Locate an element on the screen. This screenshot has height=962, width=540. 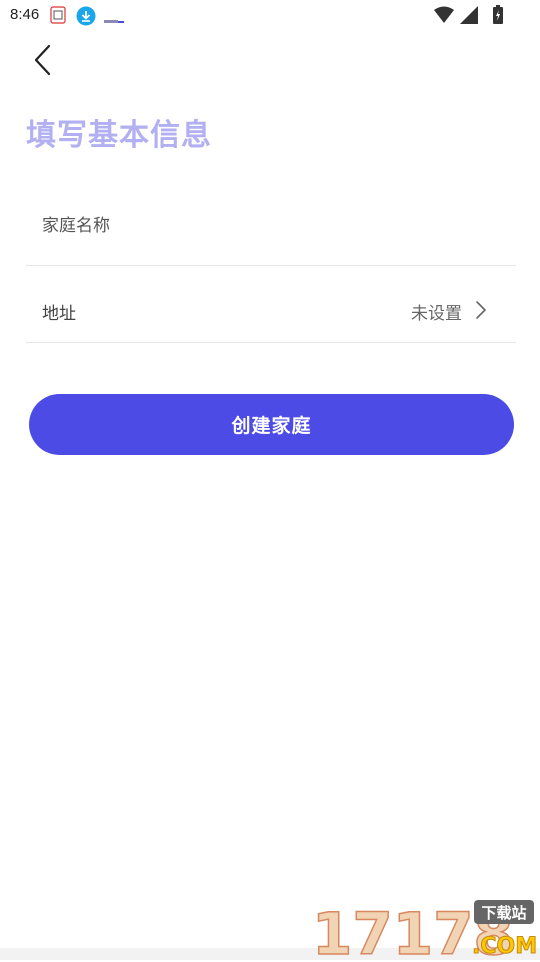
watermark-logo: 17178 .COM 下载站 is located at coordinates (424, 930).